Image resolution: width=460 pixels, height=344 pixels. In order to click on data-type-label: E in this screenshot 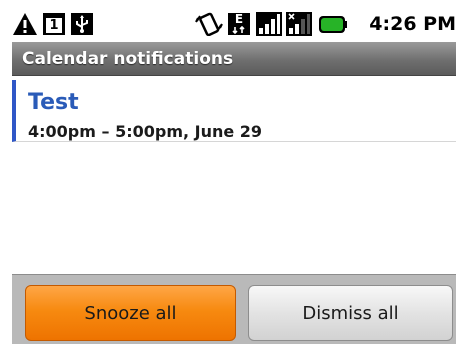, I will do `click(239, 19)`.